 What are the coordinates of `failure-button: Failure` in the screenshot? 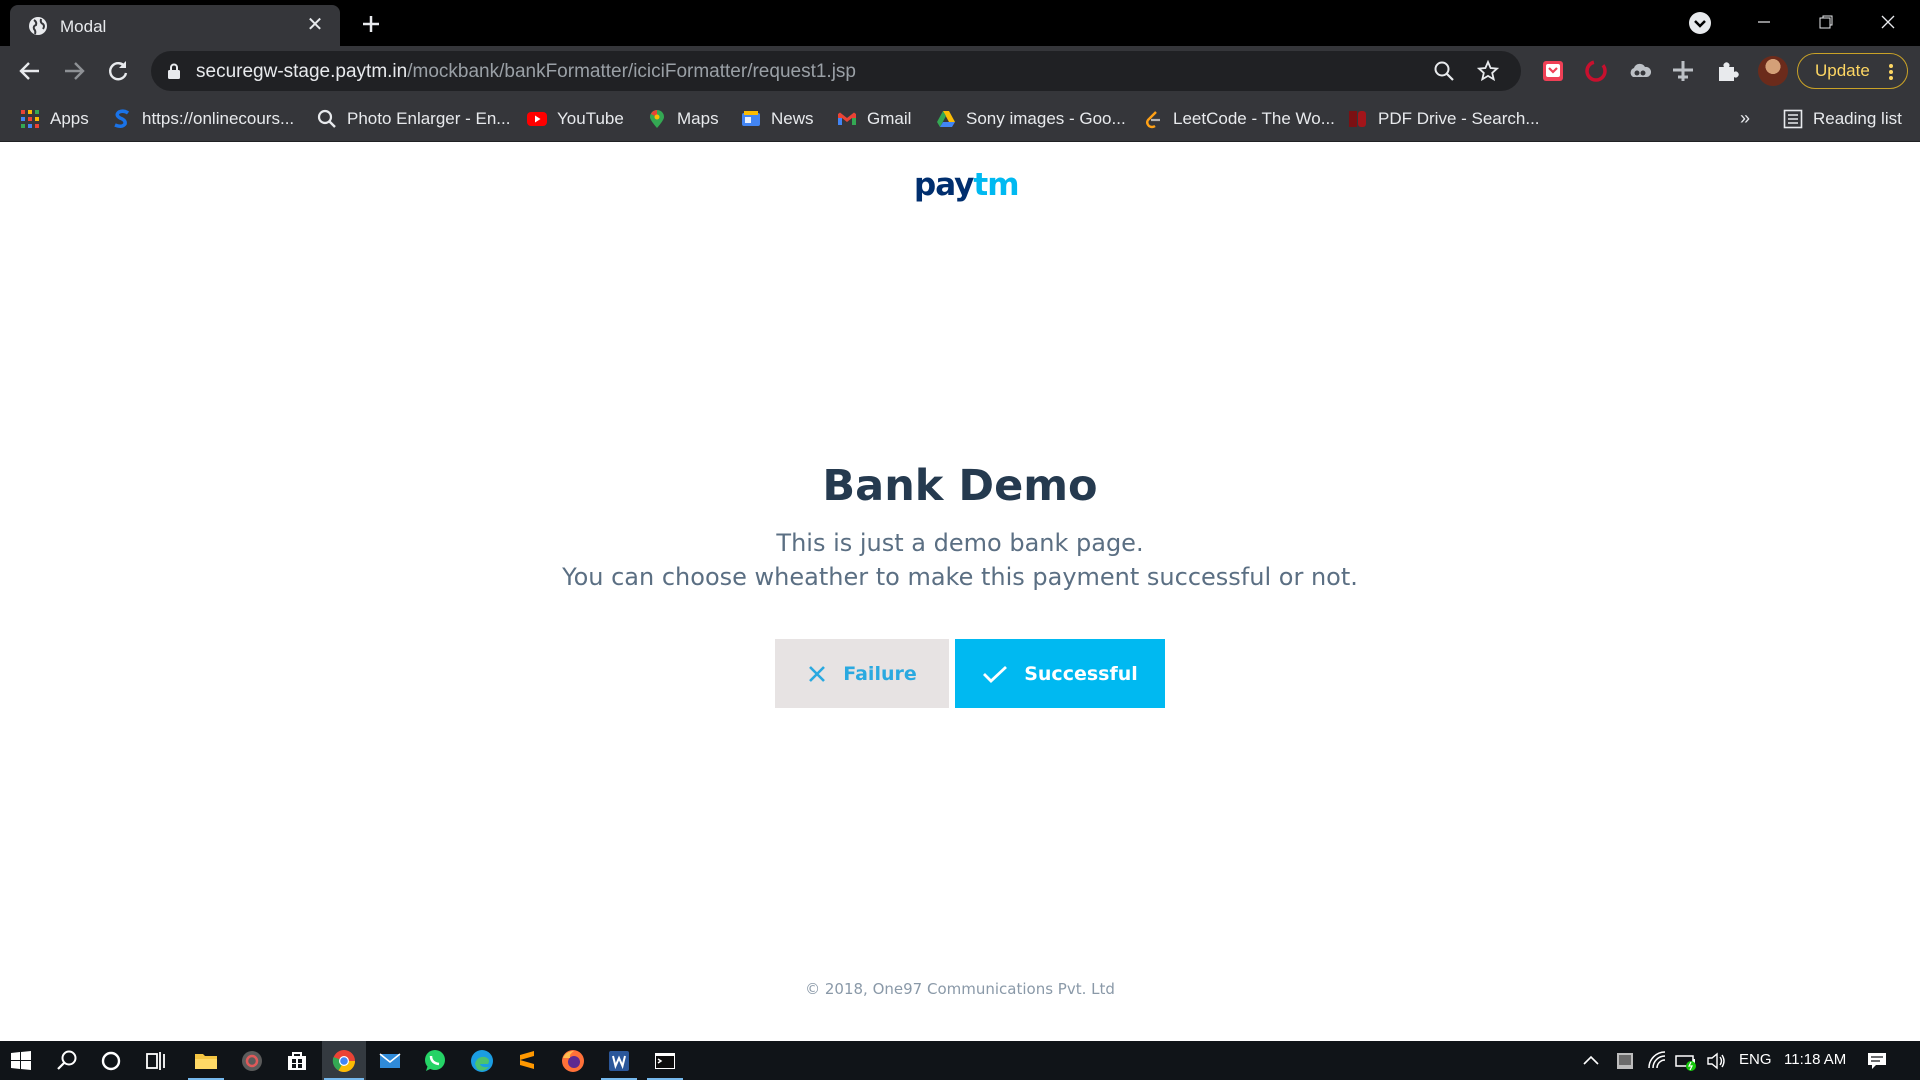 It's located at (862, 673).